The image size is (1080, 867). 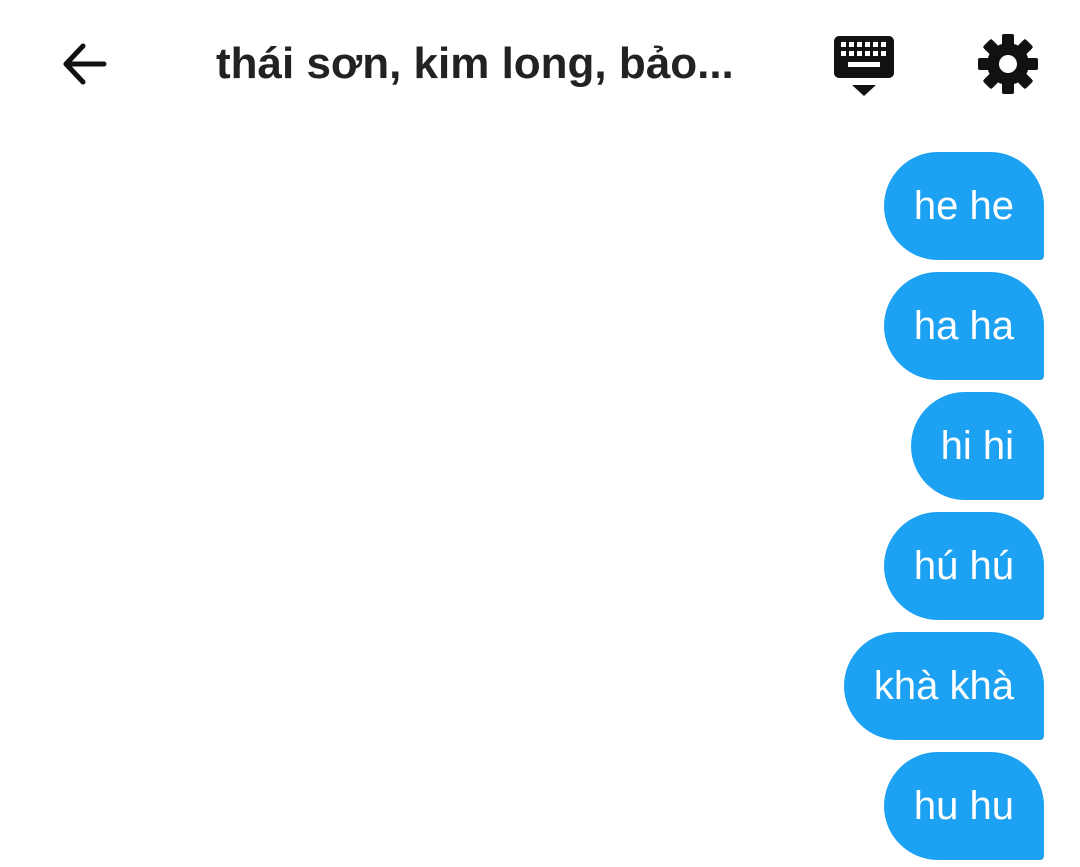 I want to click on sent-message-bubble: hú hú, so click(x=963, y=566).